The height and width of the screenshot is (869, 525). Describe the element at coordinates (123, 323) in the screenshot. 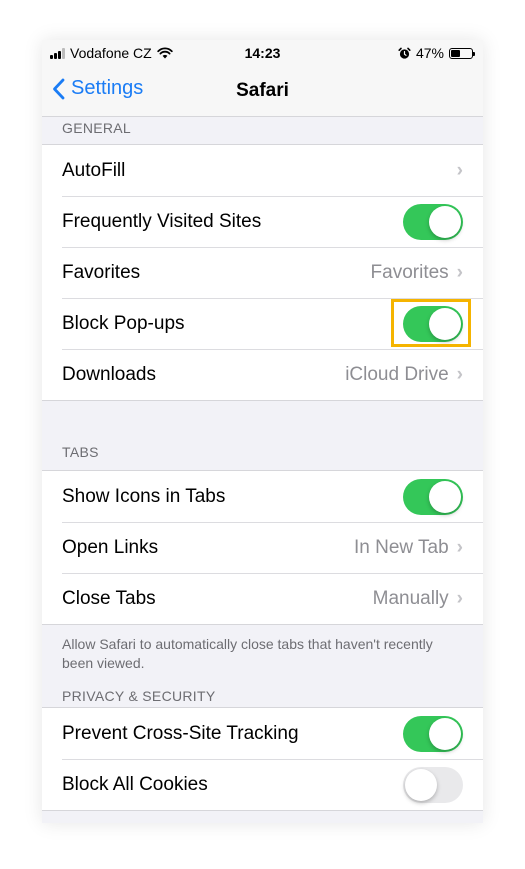

I see `row-label: Block Pop-ups` at that location.